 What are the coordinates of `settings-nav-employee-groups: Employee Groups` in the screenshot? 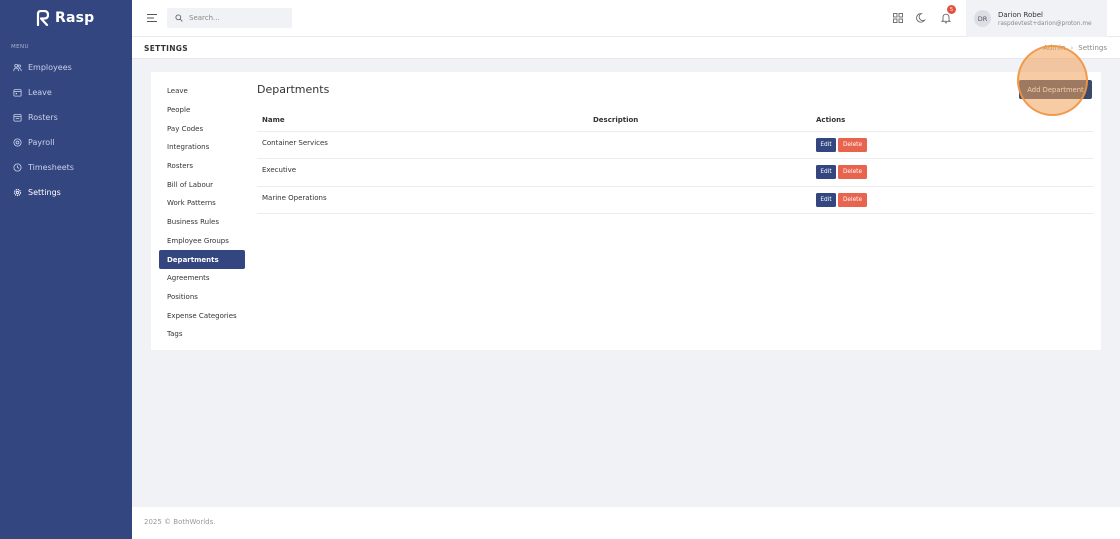 It's located at (202, 241).